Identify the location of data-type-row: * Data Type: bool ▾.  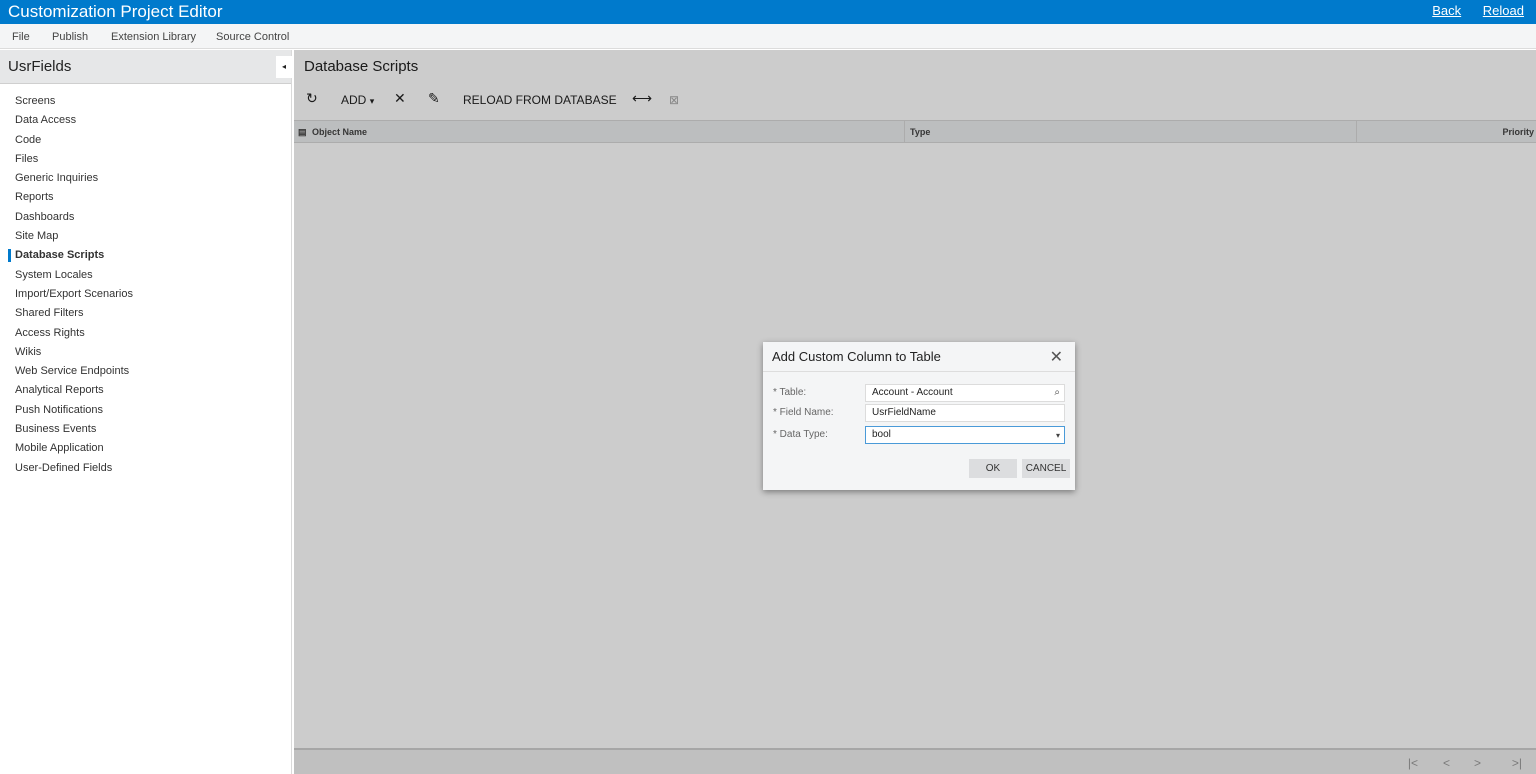
(919, 435).